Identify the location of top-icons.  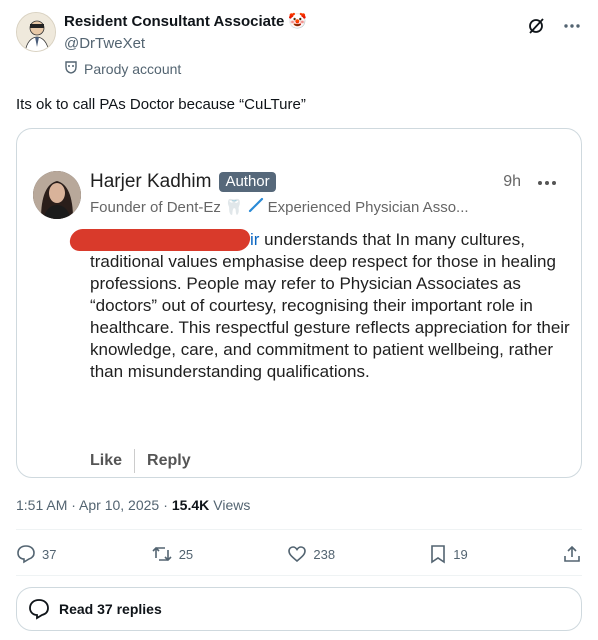
(554, 26).